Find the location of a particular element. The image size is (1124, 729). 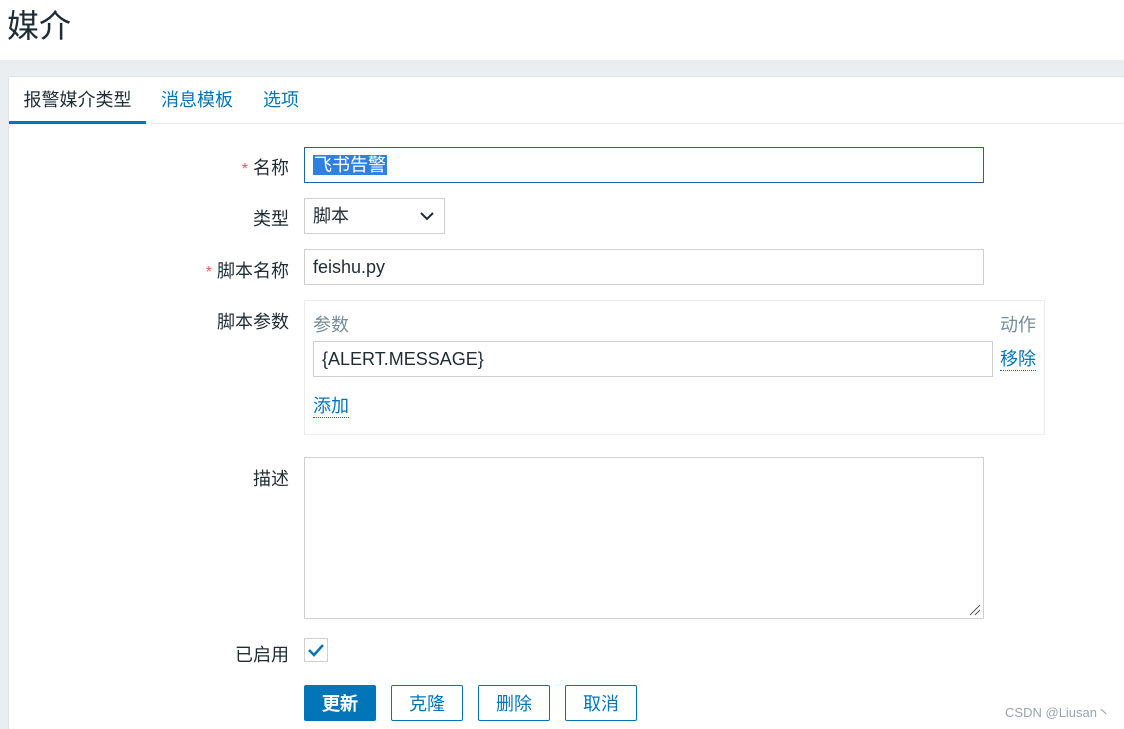

description-label: 描述 is located at coordinates (271, 479).